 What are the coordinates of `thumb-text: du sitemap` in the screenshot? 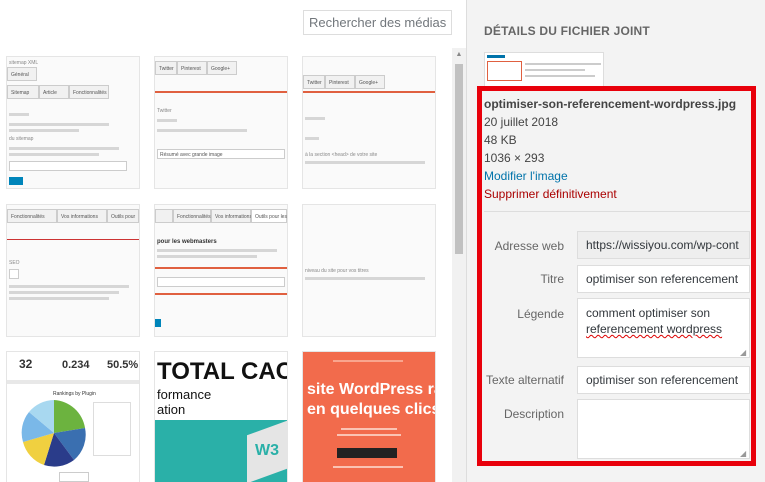 It's located at (21, 139).